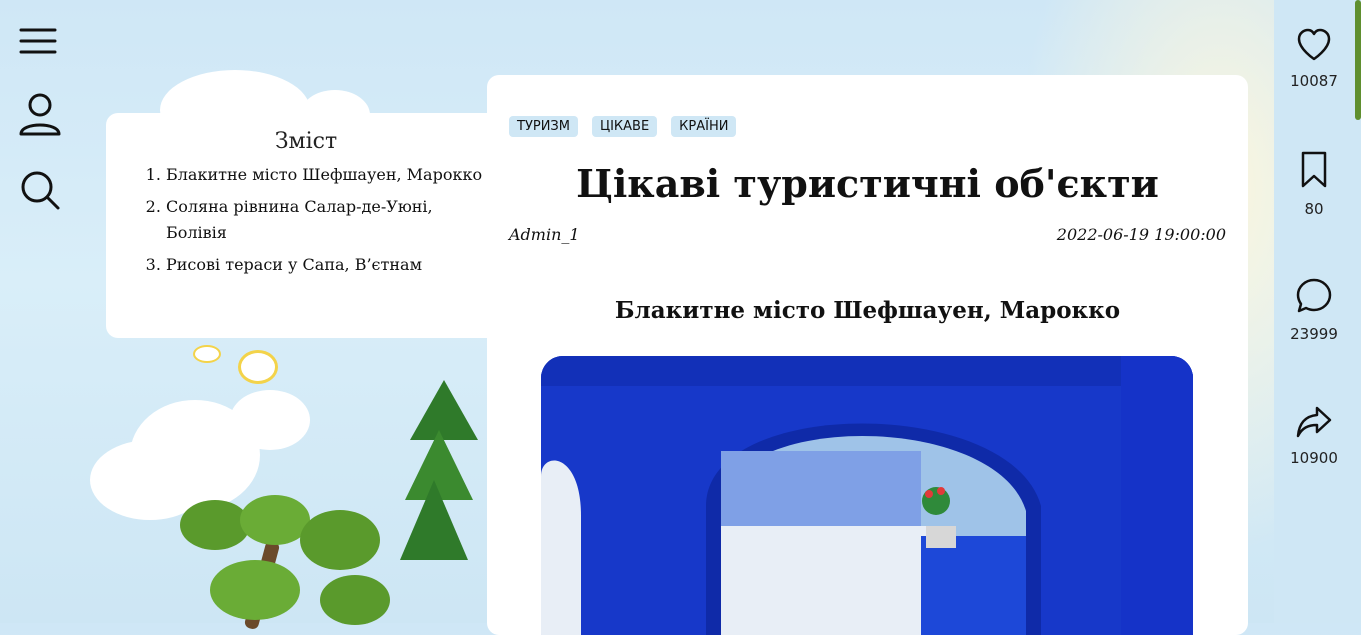  Describe the element at coordinates (704, 126) in the screenshot. I see `tag: КРАЇНИ` at that location.